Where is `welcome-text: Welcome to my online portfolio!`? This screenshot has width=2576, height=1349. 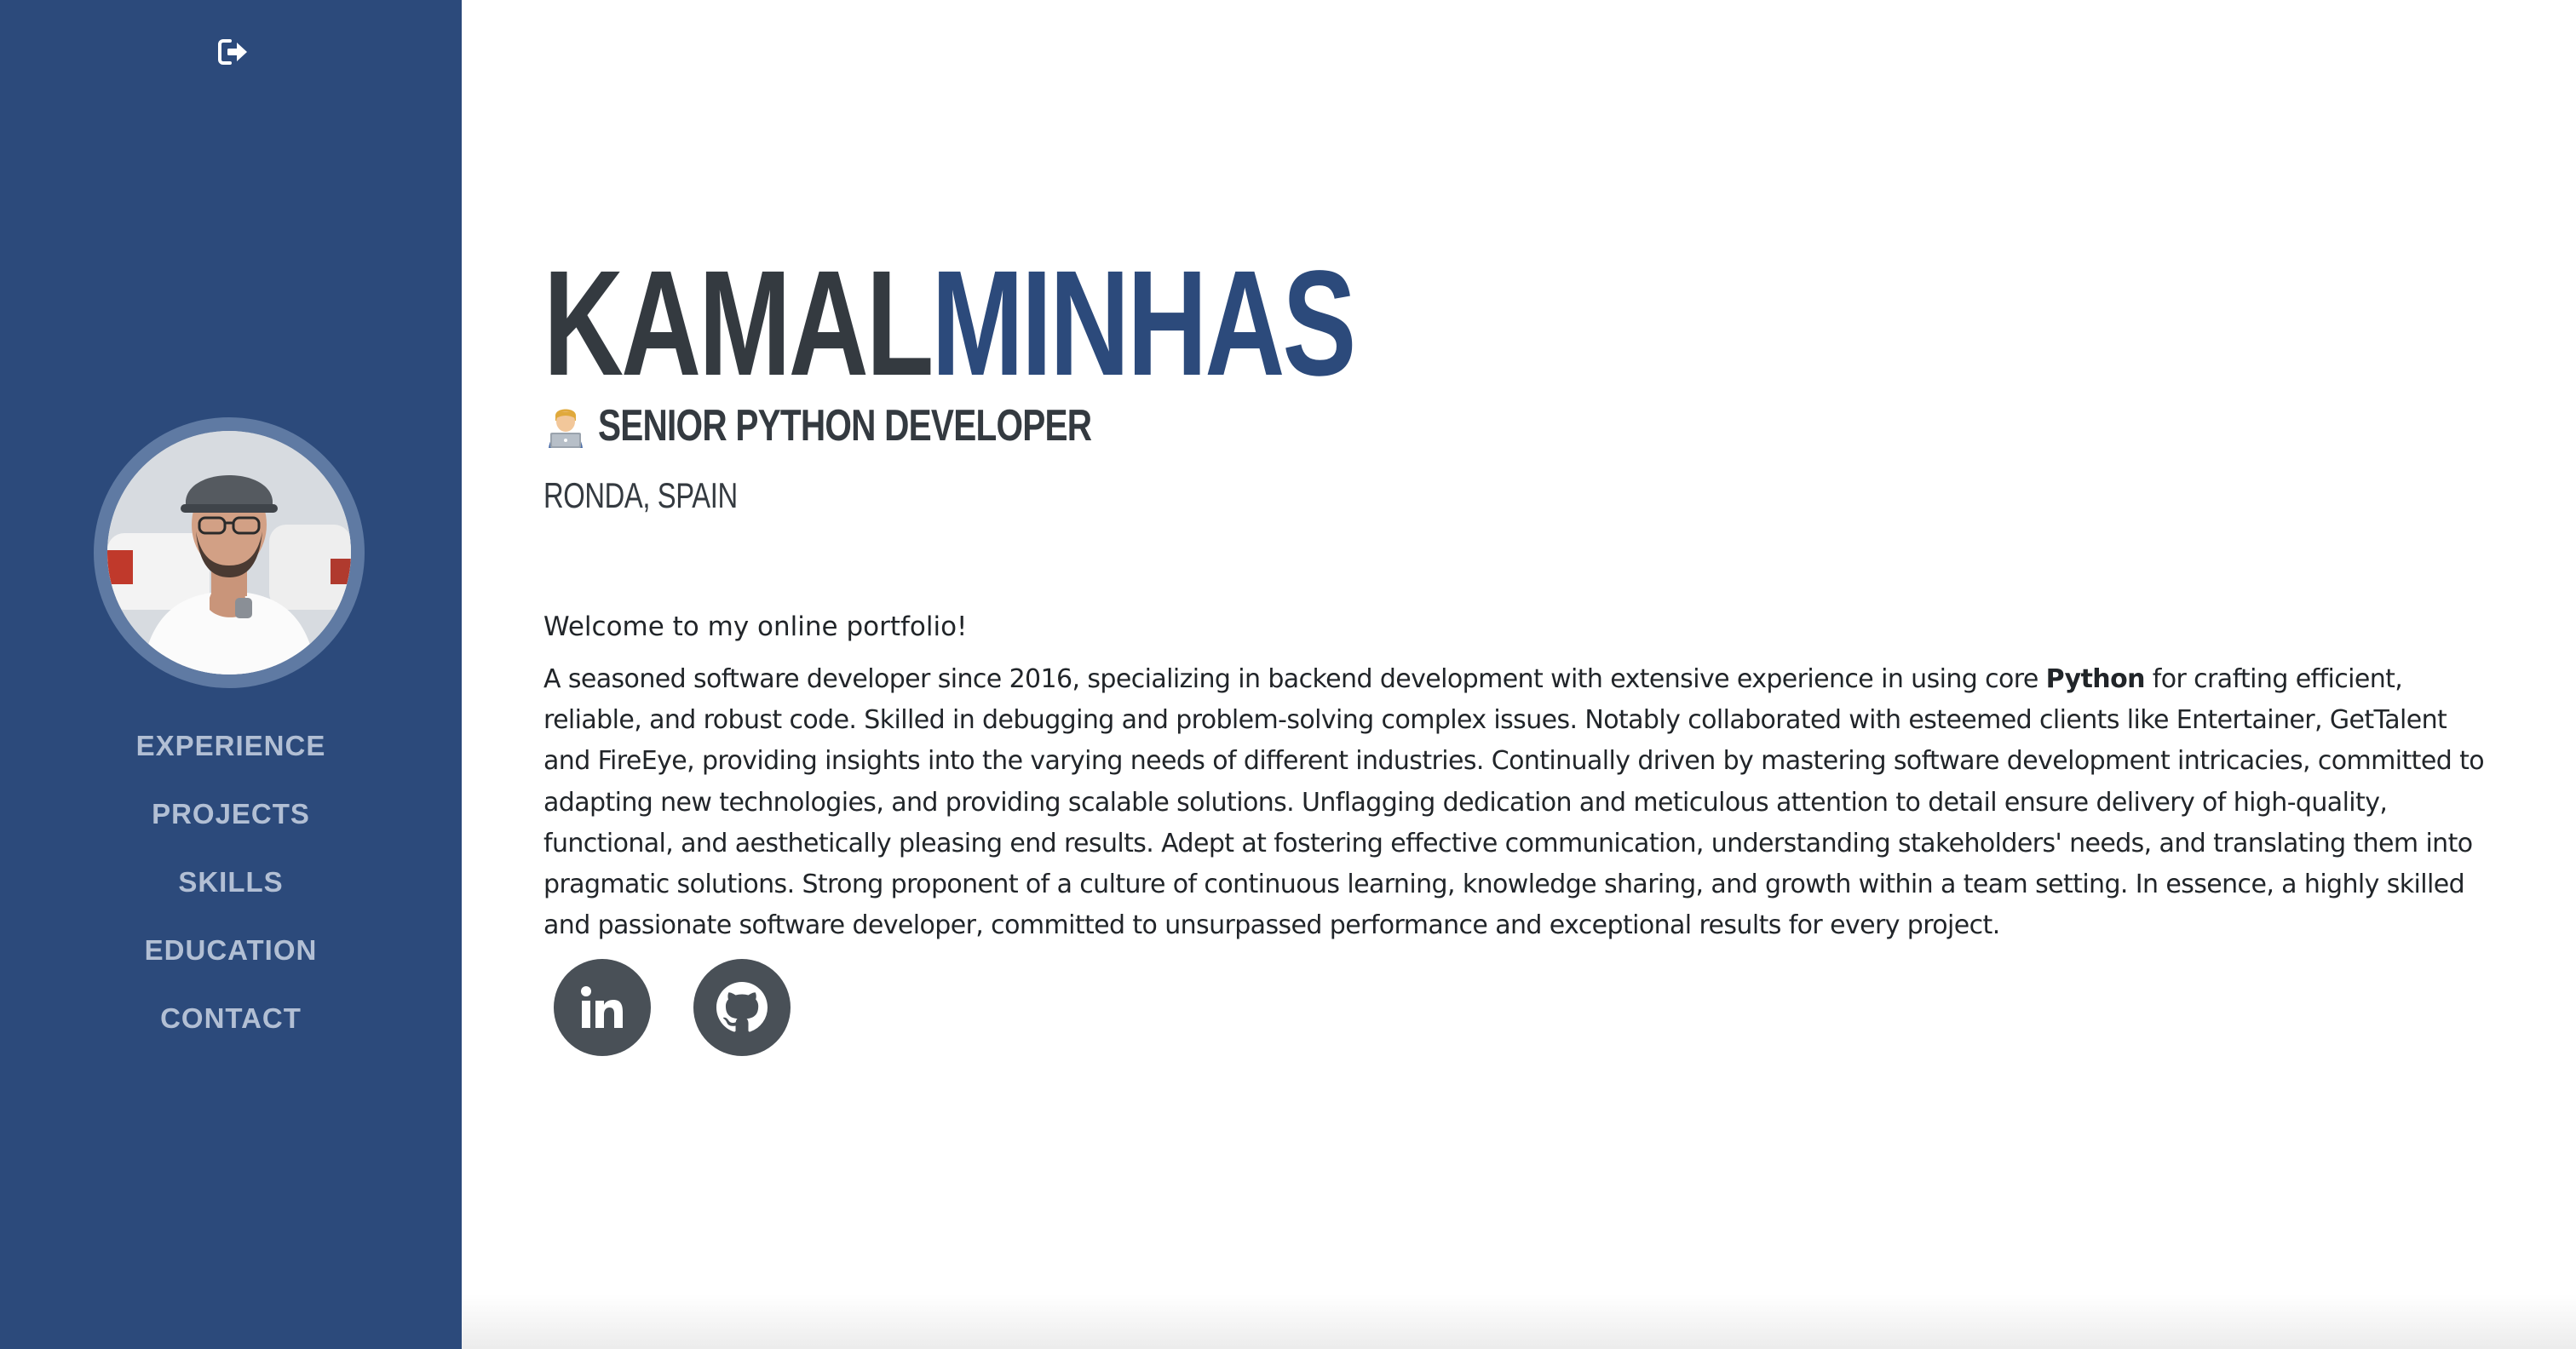
welcome-text: Welcome to my online portfolio! is located at coordinates (755, 627).